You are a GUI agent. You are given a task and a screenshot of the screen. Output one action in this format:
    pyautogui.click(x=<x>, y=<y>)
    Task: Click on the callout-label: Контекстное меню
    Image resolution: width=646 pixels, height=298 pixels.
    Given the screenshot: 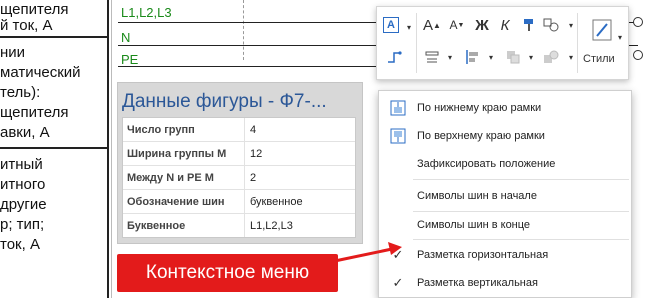 What is the action you would take?
    pyautogui.click(x=227, y=272)
    